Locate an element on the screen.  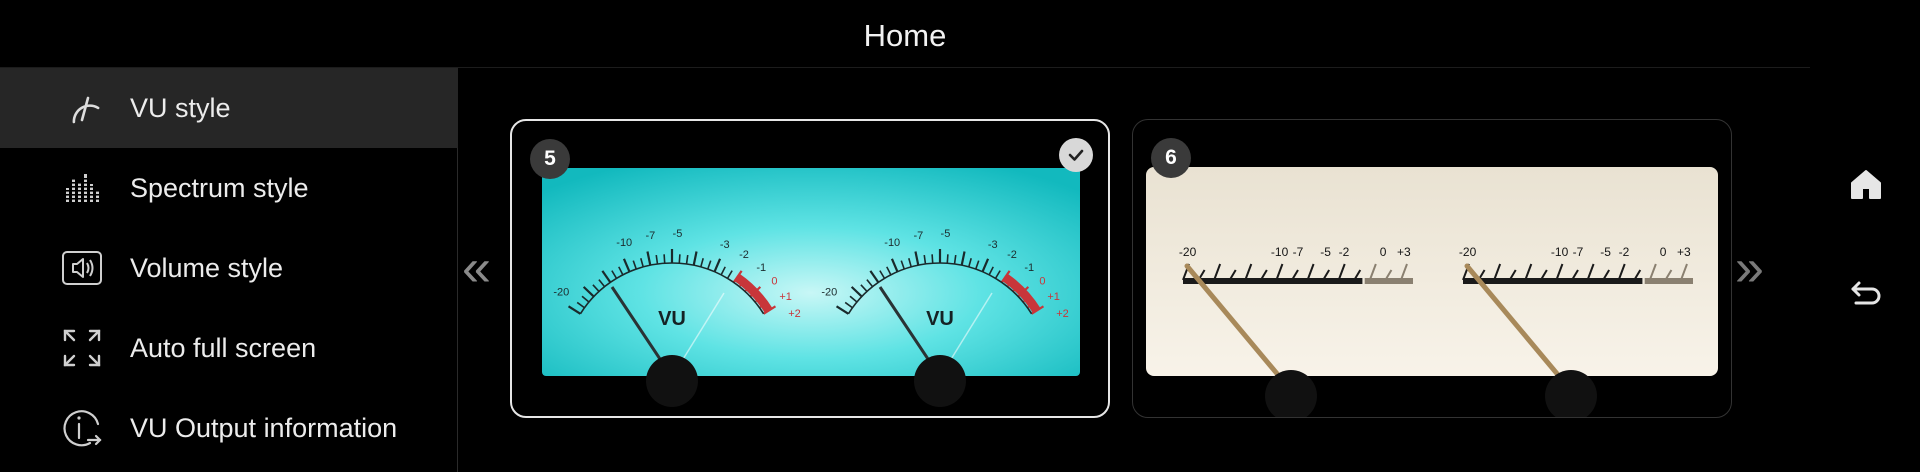
next-page-button: » is located at coordinates (1749, 268).